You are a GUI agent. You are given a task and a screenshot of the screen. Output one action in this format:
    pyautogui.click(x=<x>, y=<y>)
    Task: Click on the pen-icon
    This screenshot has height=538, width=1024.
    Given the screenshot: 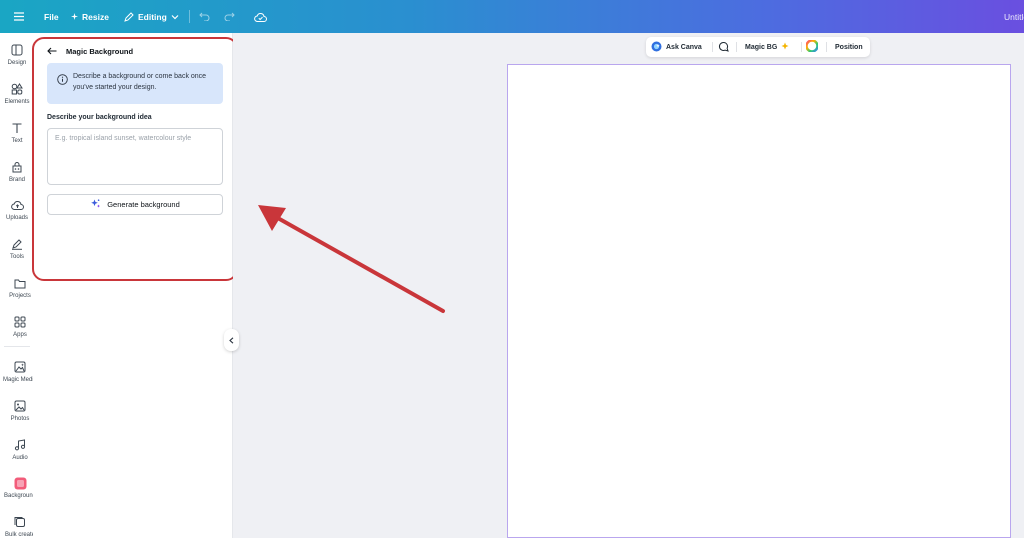 What is the action you would take?
    pyautogui.click(x=17, y=244)
    